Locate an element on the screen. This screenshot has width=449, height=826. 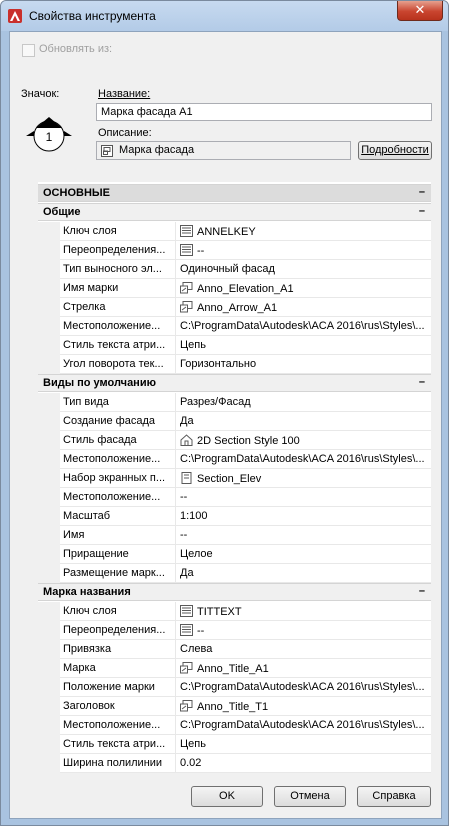
property-row: Масштаб 1:100 is located at coordinates (234, 516).